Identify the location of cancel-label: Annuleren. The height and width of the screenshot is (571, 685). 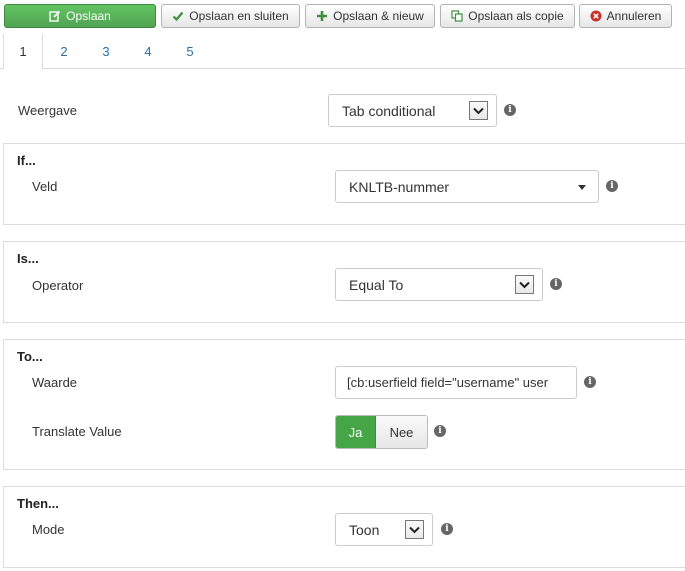
(634, 16).